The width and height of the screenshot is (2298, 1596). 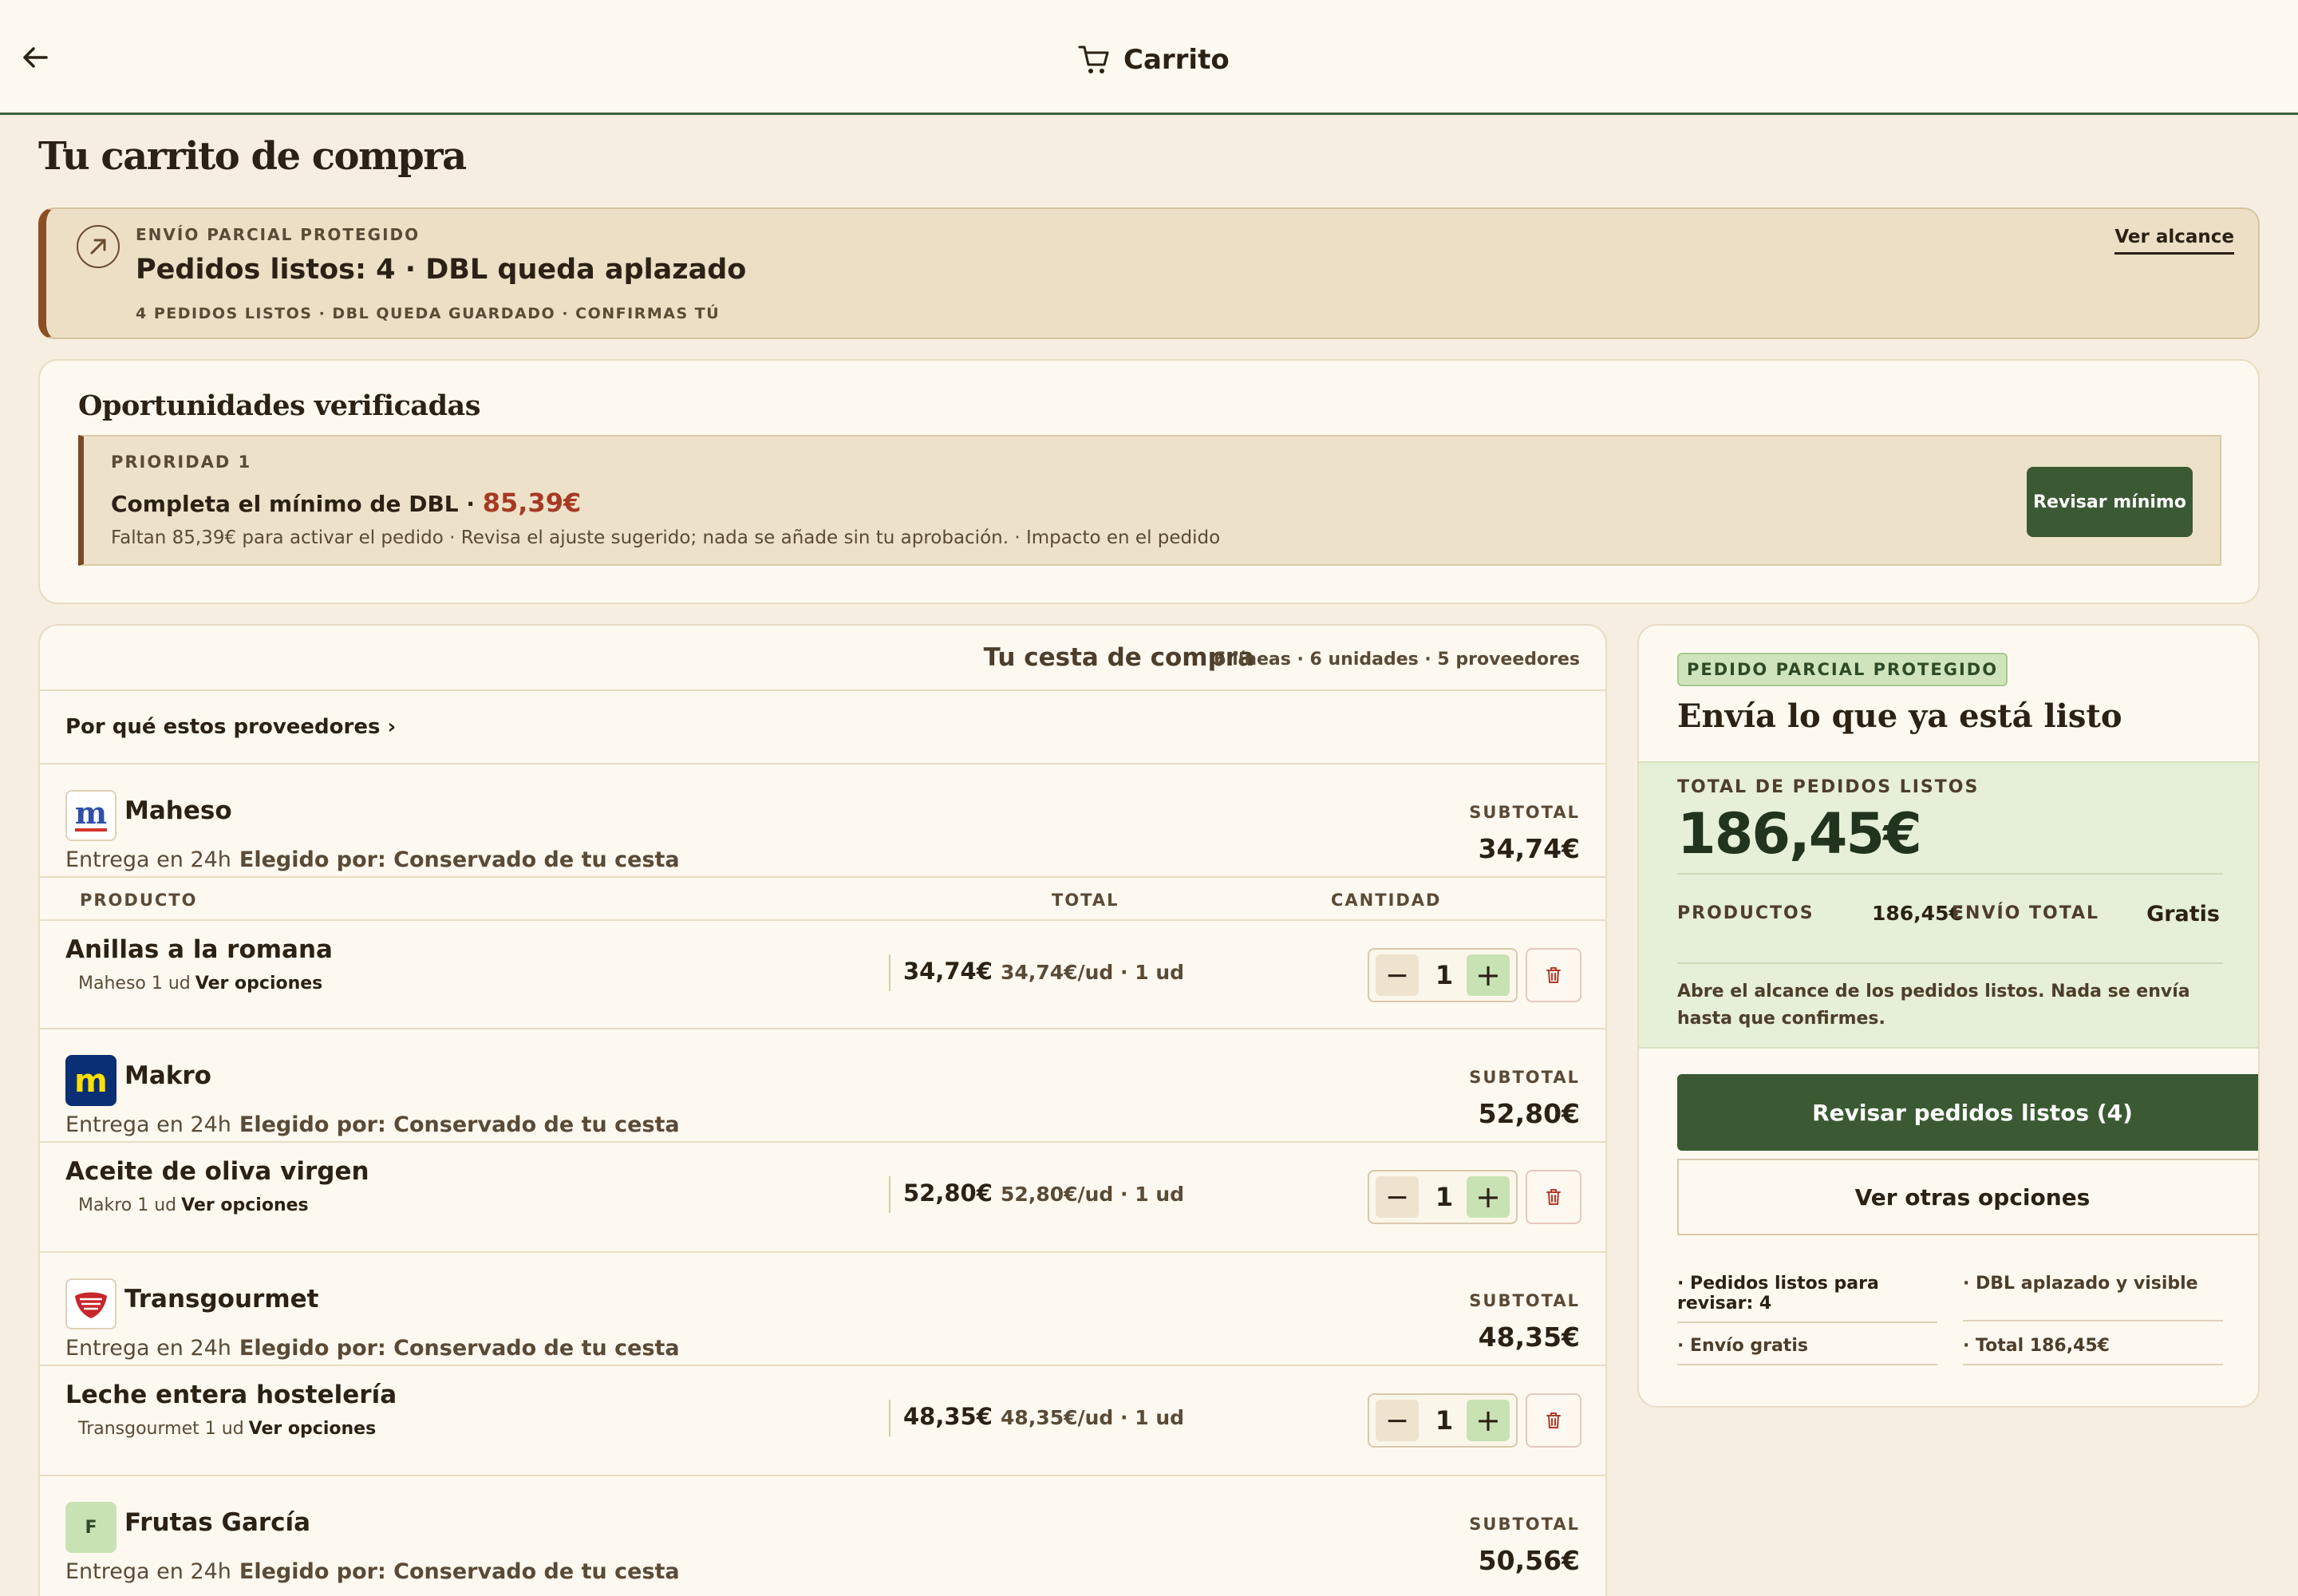 What do you see at coordinates (1093, 972) in the screenshot?
I see `item-unit-price: 34,74€/ud · 1 ud` at bounding box center [1093, 972].